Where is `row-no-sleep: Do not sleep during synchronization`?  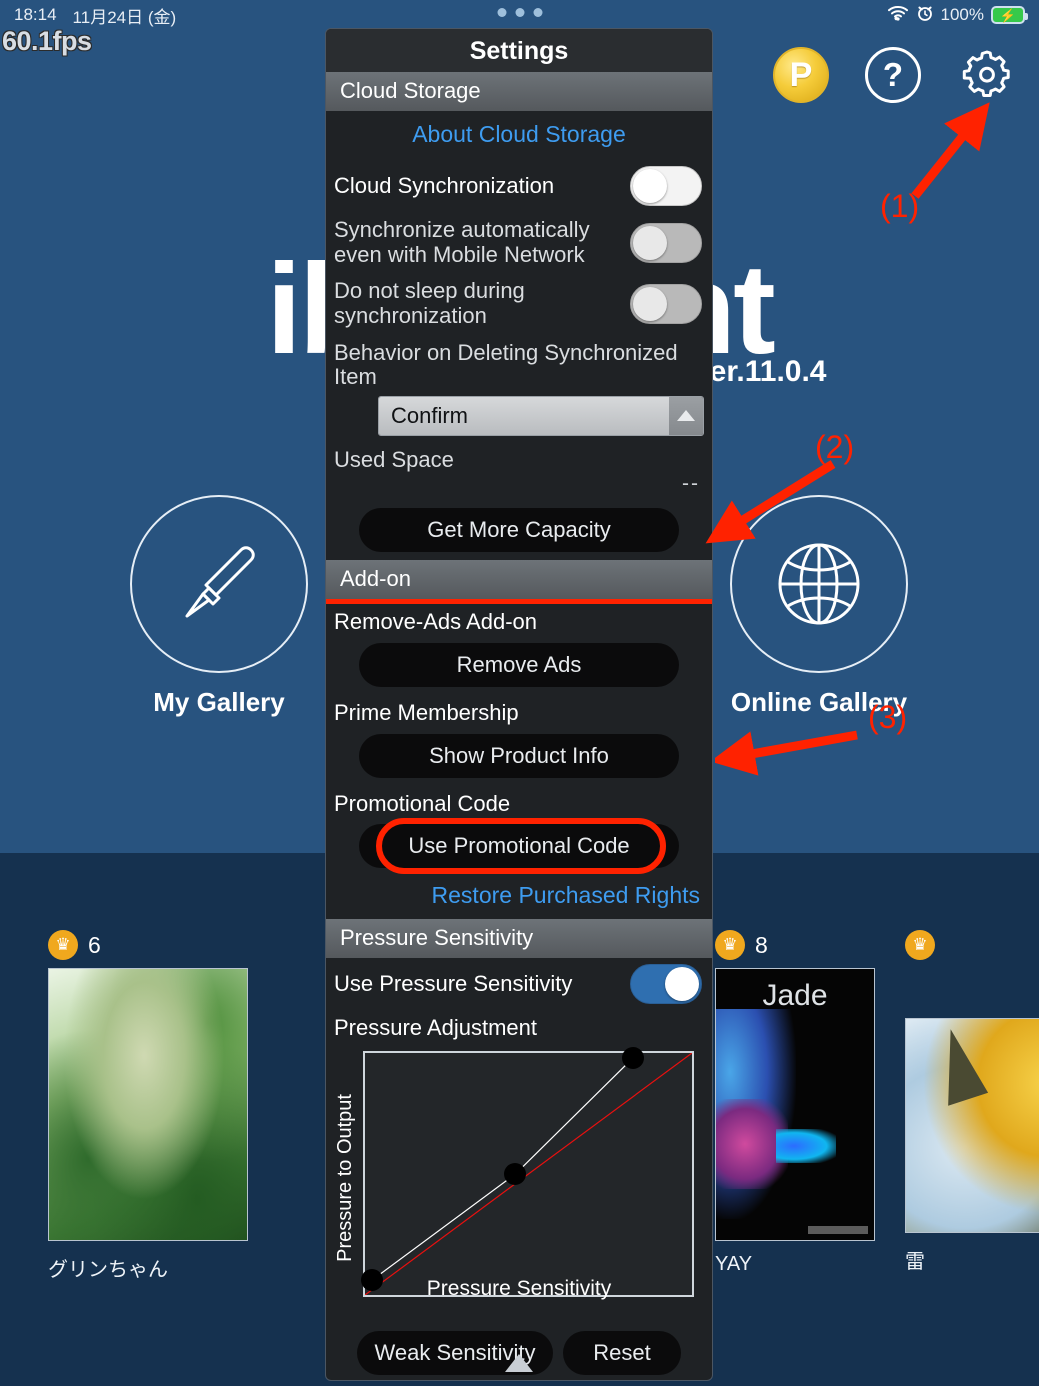 row-no-sleep: Do not sleep during synchronization is located at coordinates (519, 303).